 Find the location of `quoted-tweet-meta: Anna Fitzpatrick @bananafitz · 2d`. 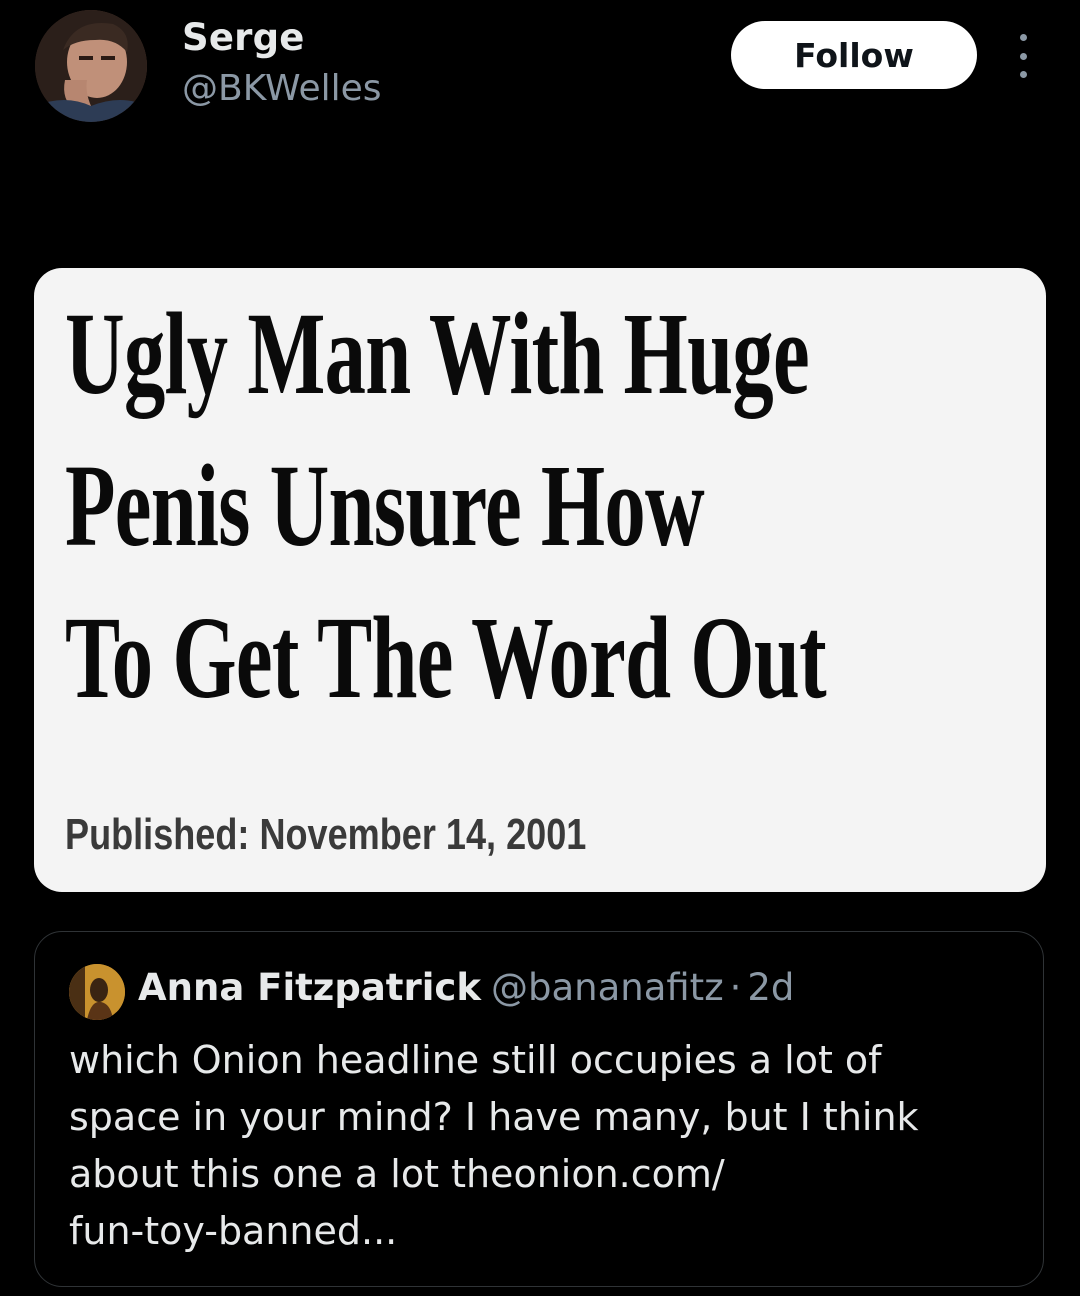

quoted-tweet-meta: Anna Fitzpatrick @bananafitz · 2d is located at coordinates (466, 987).